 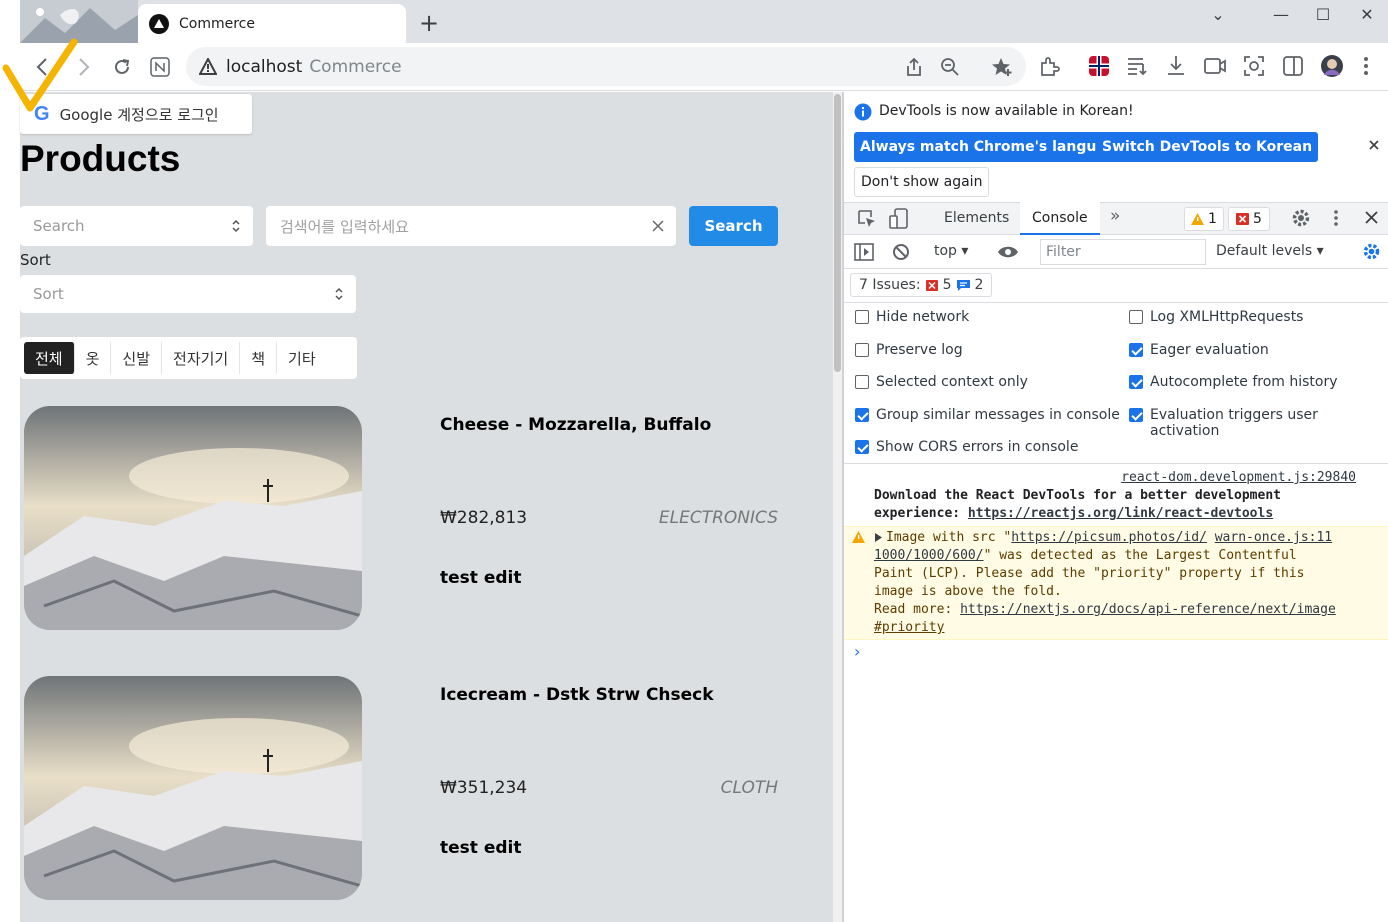 I want to click on category-shoes: 신발, so click(x=137, y=358).